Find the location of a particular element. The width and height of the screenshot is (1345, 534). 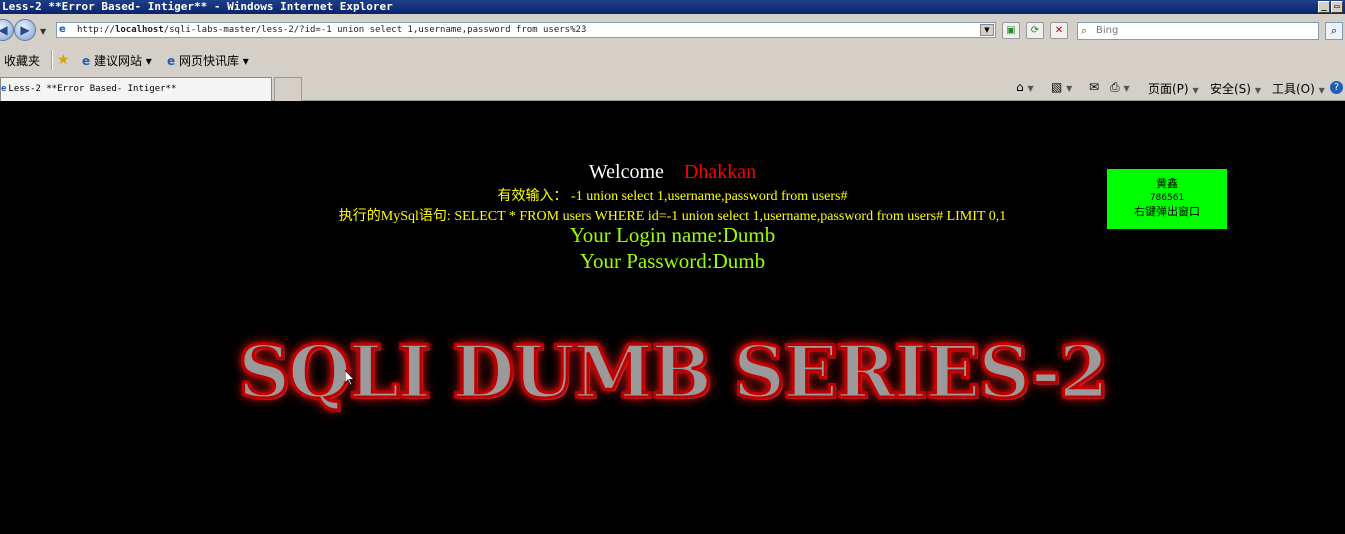

maximize-button: ▭ is located at coordinates (1337, 7).